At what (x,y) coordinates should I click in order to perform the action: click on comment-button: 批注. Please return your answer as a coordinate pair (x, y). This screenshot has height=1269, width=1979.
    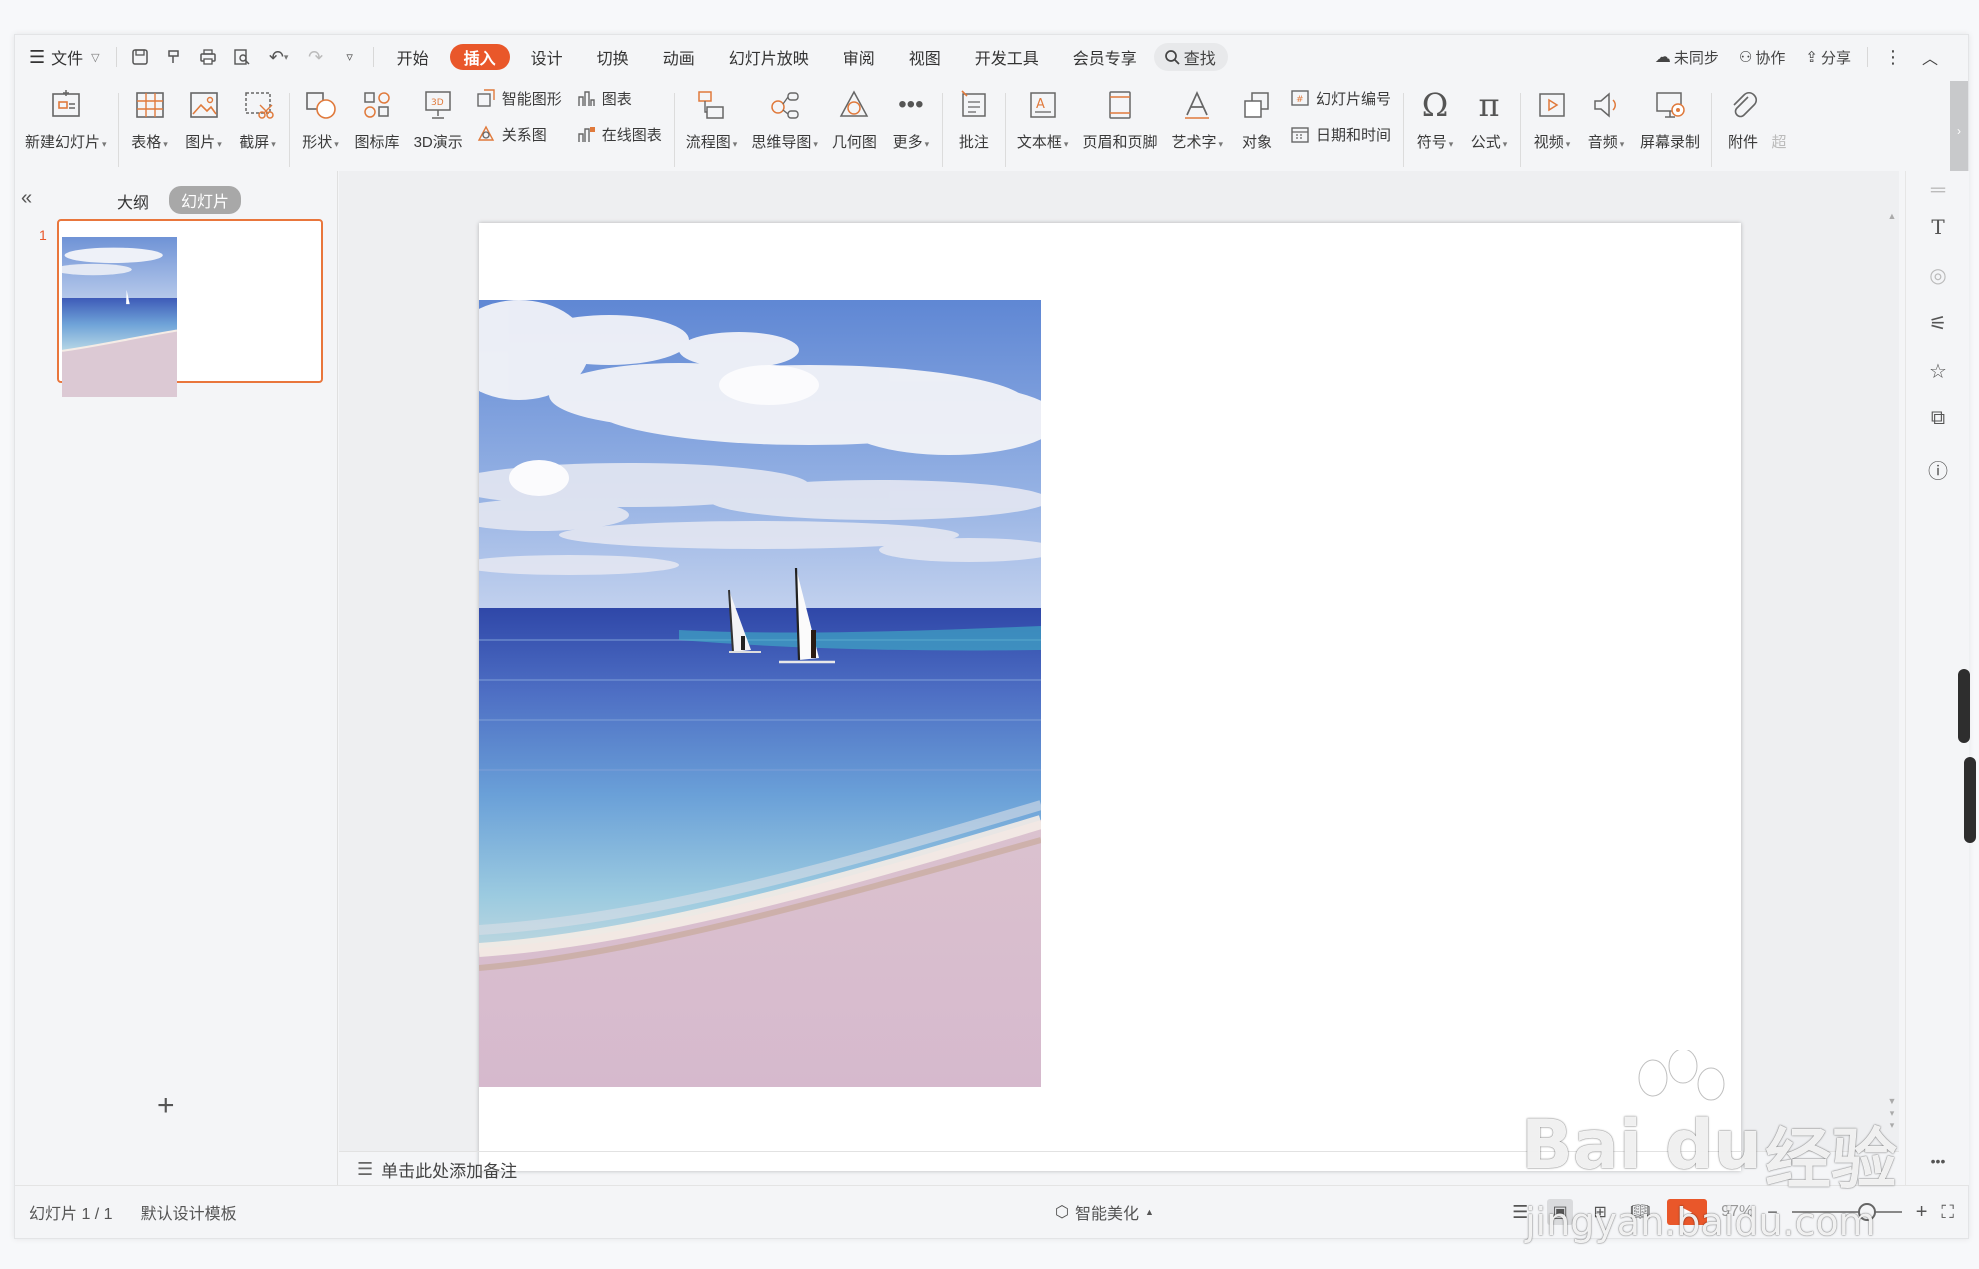
    Looking at the image, I should click on (974, 116).